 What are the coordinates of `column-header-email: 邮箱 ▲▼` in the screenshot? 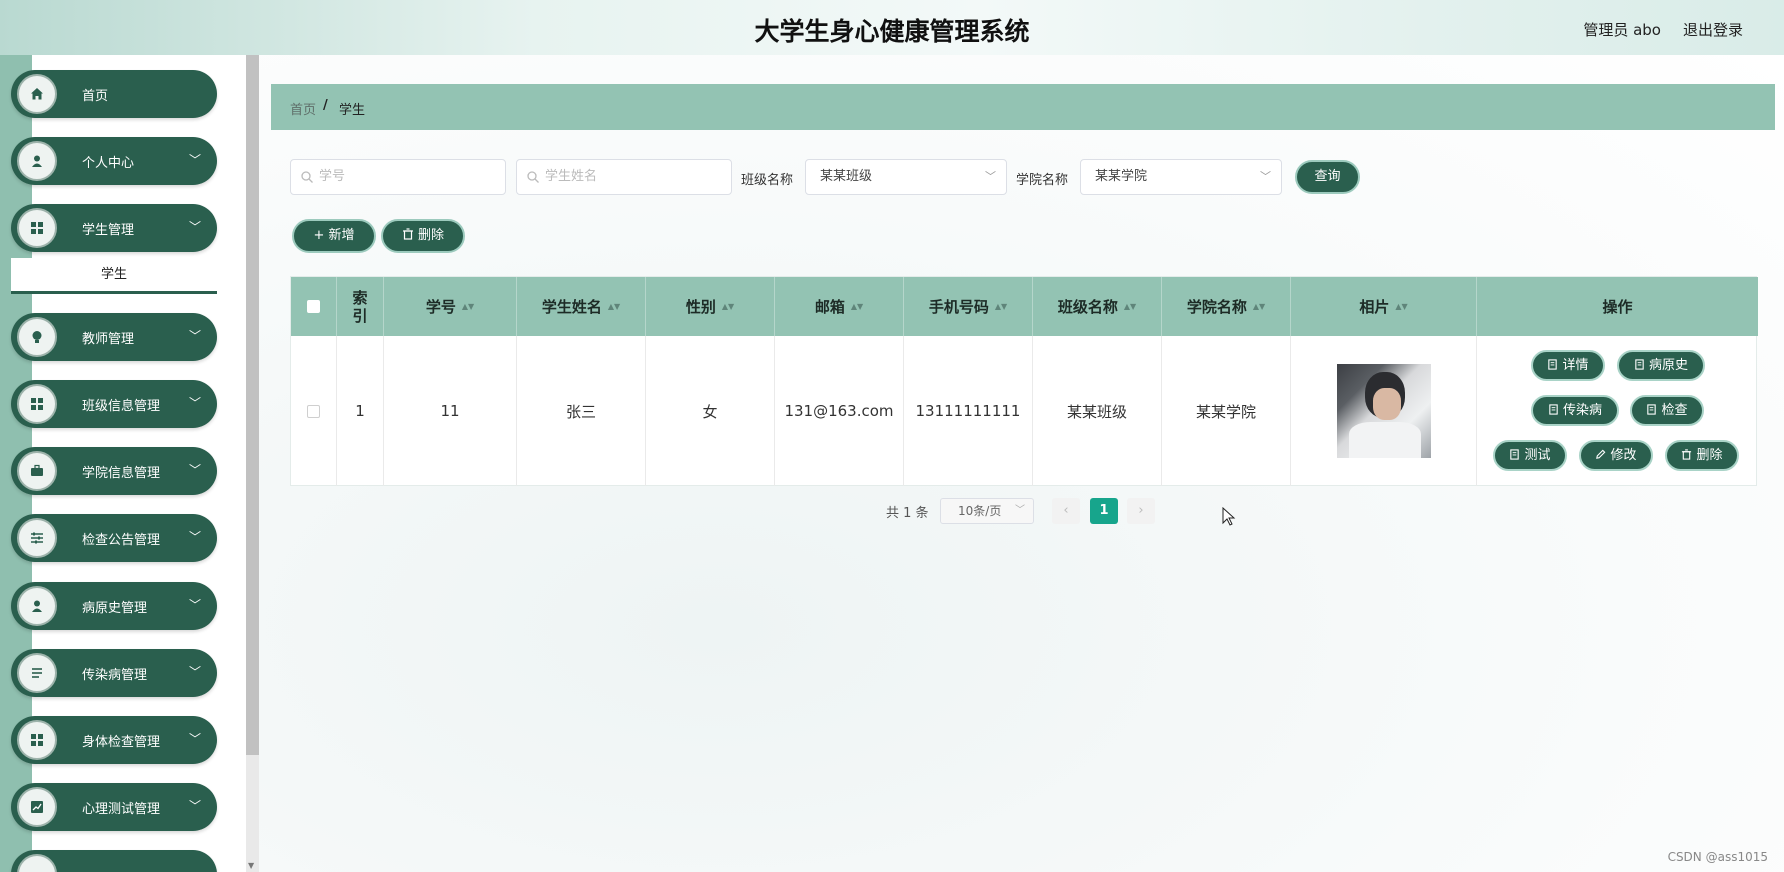 It's located at (839, 306).